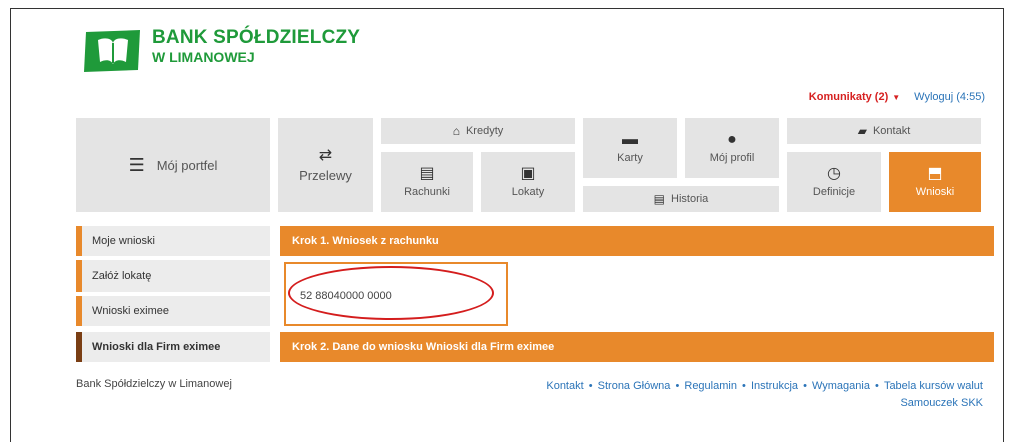 This screenshot has width=1015, height=442. I want to click on sidebar-item-wnioski-eximee: Wnioski eximee, so click(173, 311).